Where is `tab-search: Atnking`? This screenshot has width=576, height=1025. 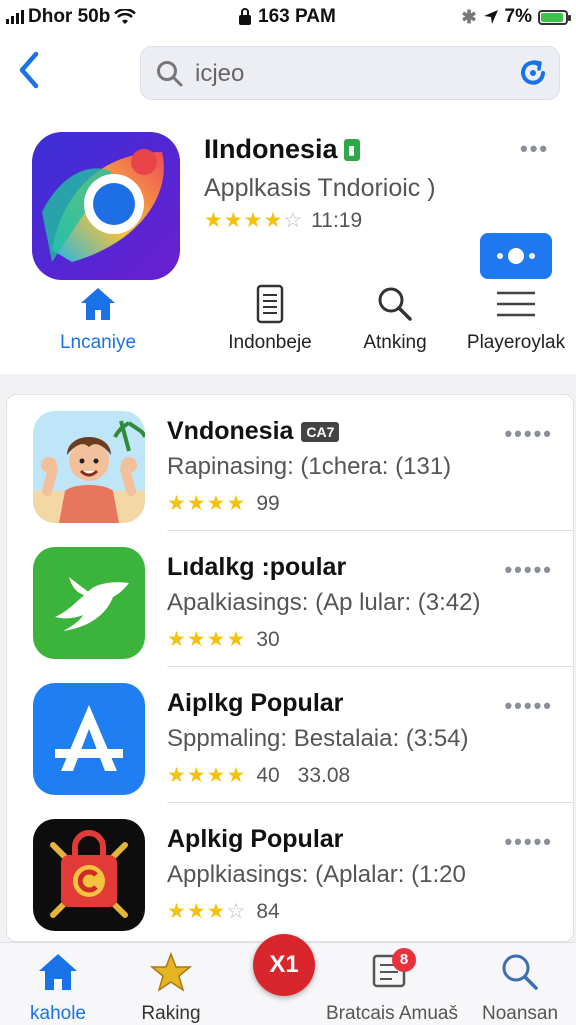
tab-search: Atnking is located at coordinates (395, 318).